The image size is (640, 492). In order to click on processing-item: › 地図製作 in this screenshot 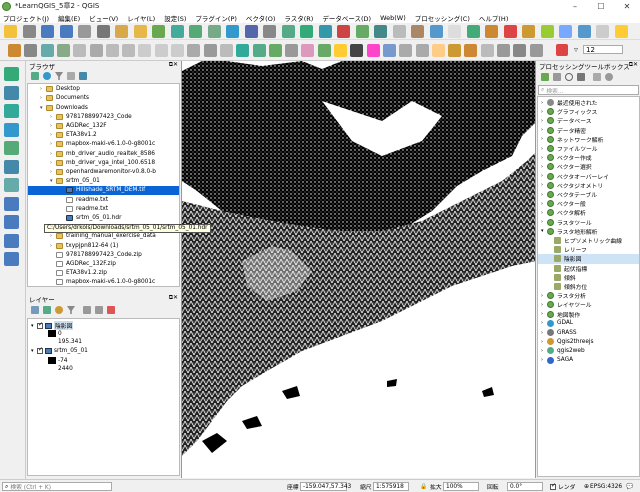, I will do `click(588, 314)`.